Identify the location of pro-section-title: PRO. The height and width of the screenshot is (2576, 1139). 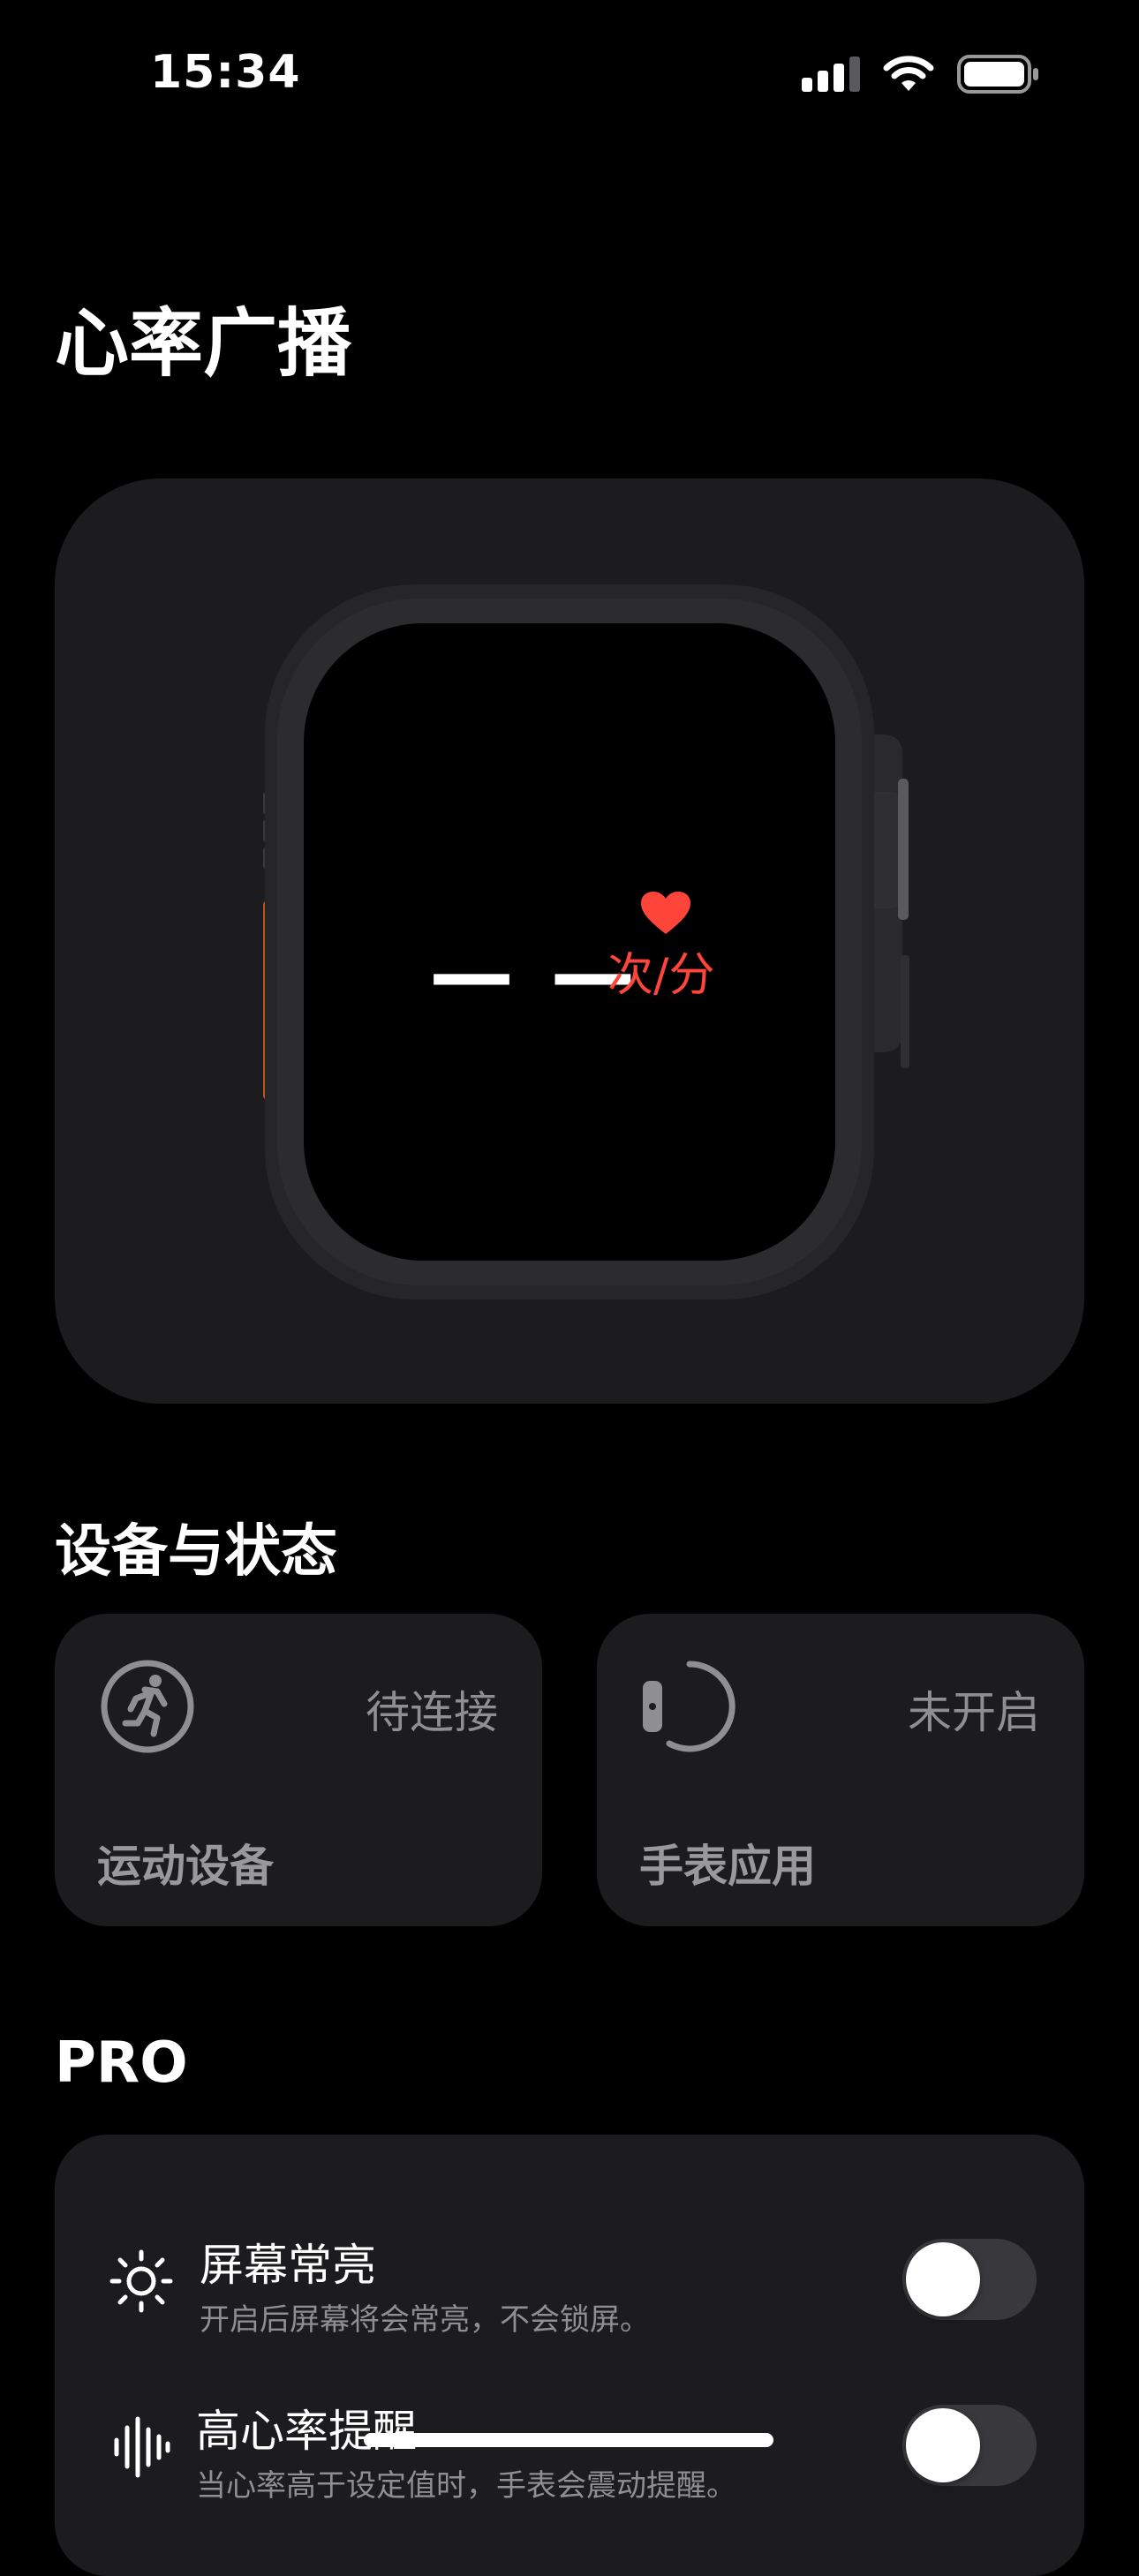
(122, 2063).